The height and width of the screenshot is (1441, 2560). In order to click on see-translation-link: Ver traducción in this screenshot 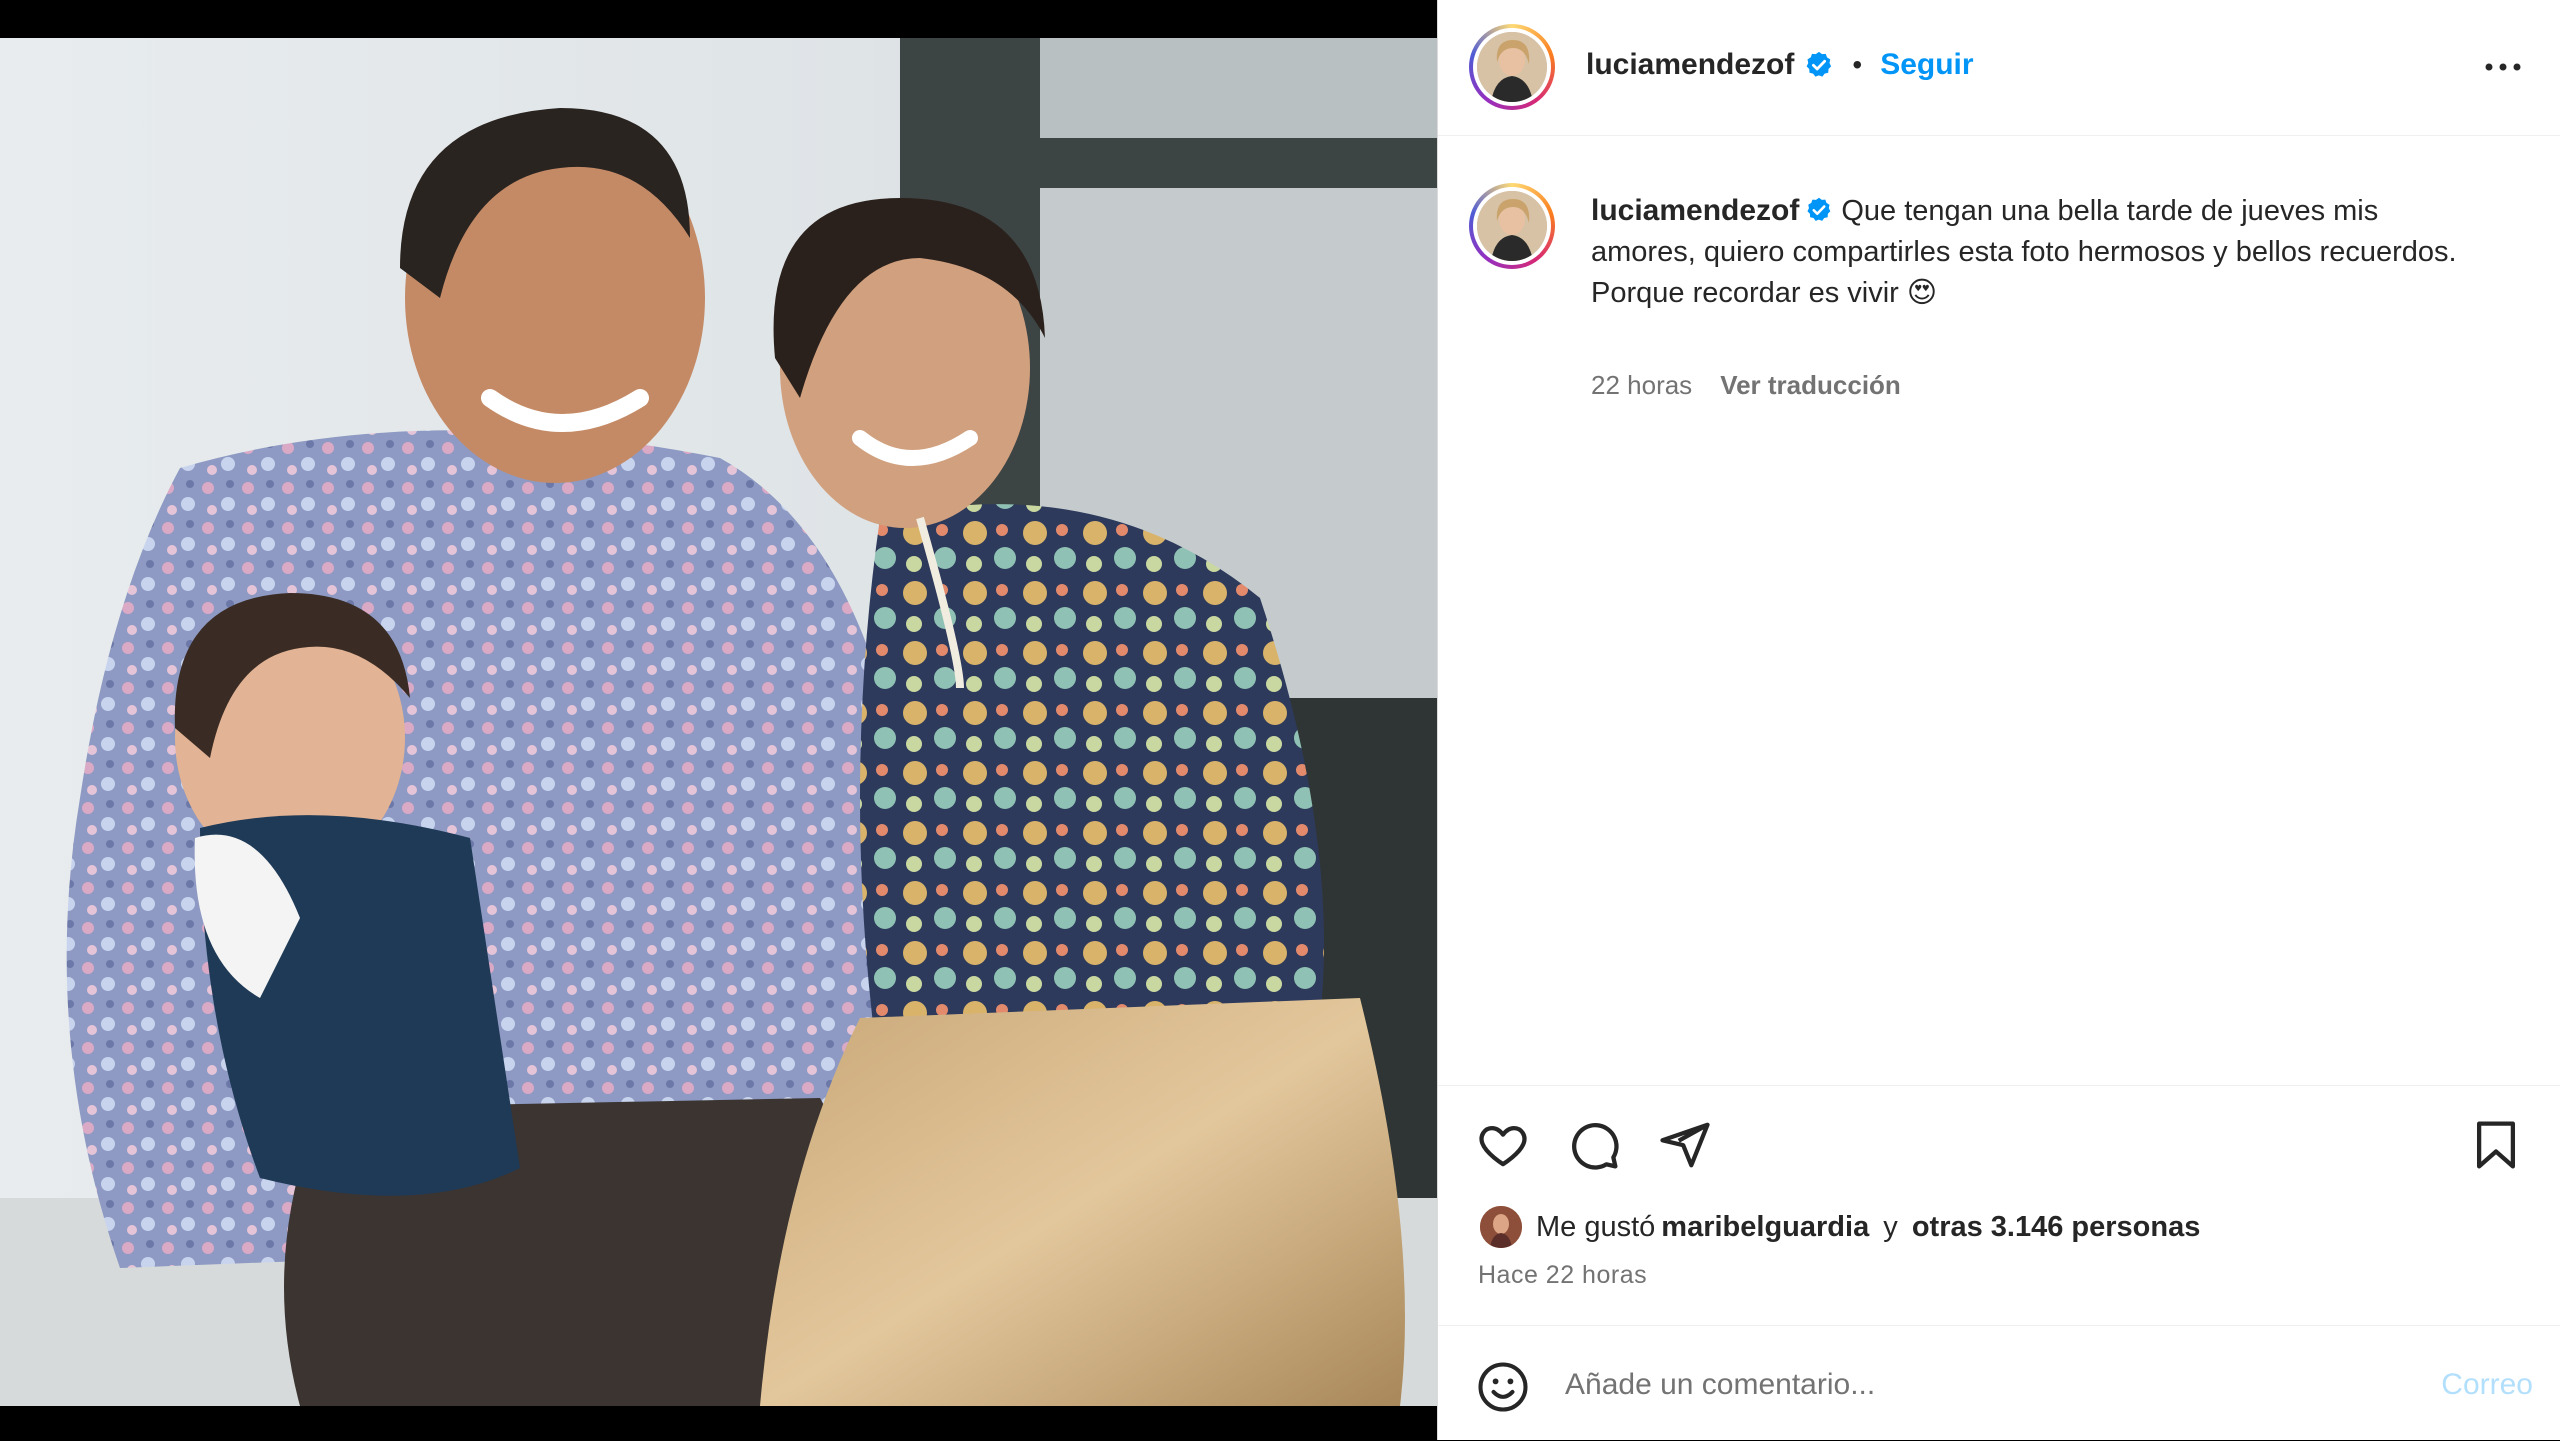, I will do `click(1810, 385)`.